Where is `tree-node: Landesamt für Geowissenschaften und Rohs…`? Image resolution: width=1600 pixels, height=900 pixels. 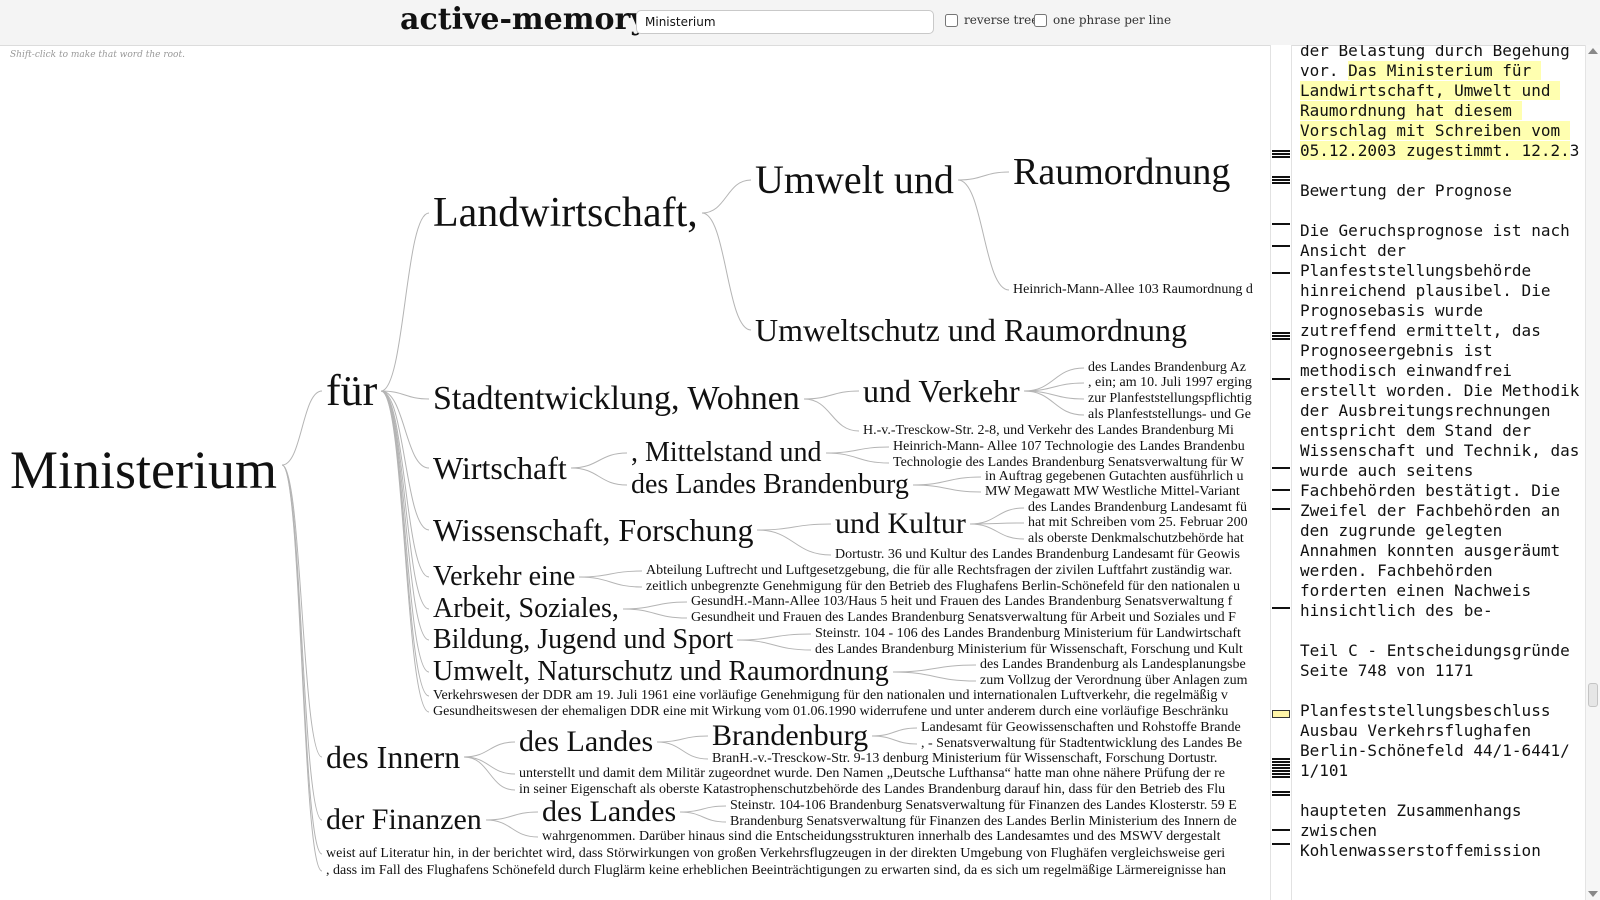
tree-node: Landesamt für Geowissenschaften und Rohs… is located at coordinates (1081, 728).